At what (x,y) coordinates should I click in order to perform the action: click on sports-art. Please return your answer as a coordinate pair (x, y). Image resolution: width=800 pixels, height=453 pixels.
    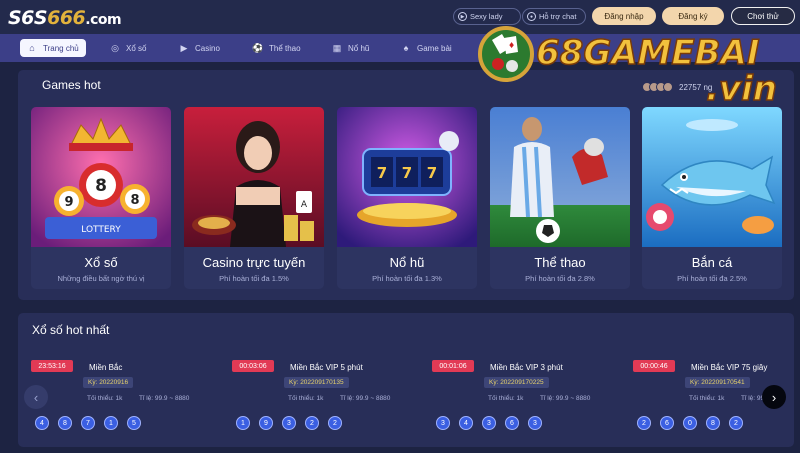
    Looking at the image, I should click on (560, 177).